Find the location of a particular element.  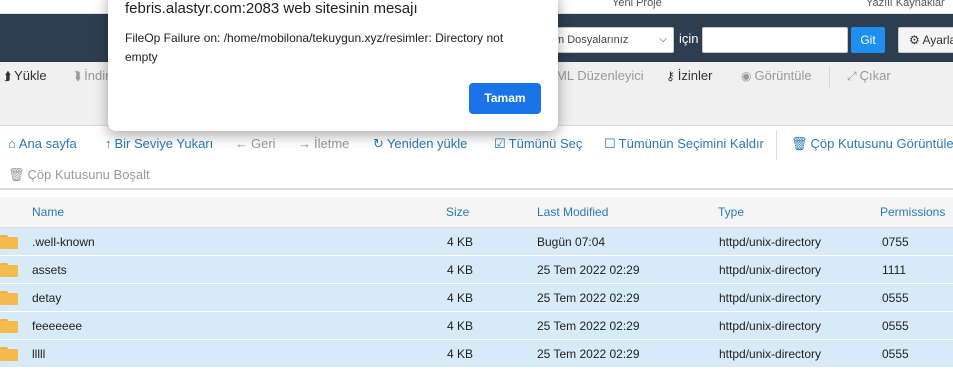

key-icon: ⚷ is located at coordinates (670, 76).